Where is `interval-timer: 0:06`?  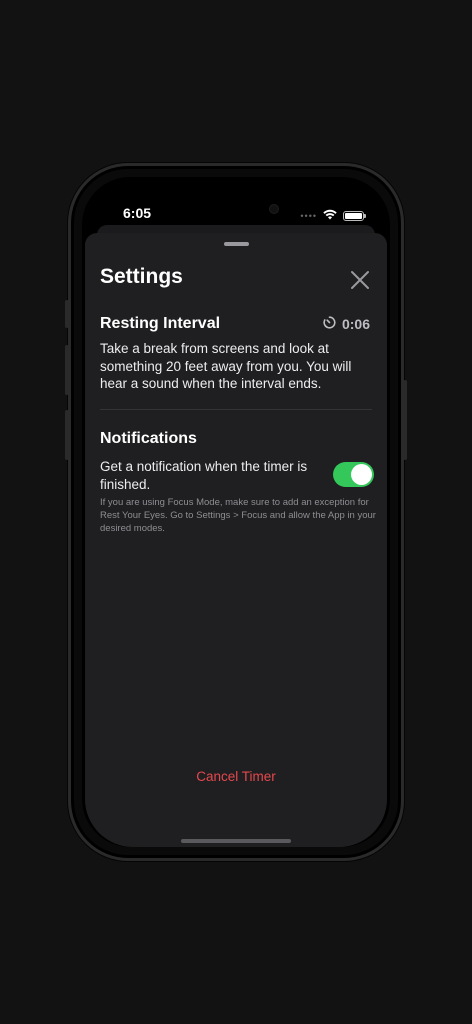
interval-timer: 0:06 is located at coordinates (346, 324).